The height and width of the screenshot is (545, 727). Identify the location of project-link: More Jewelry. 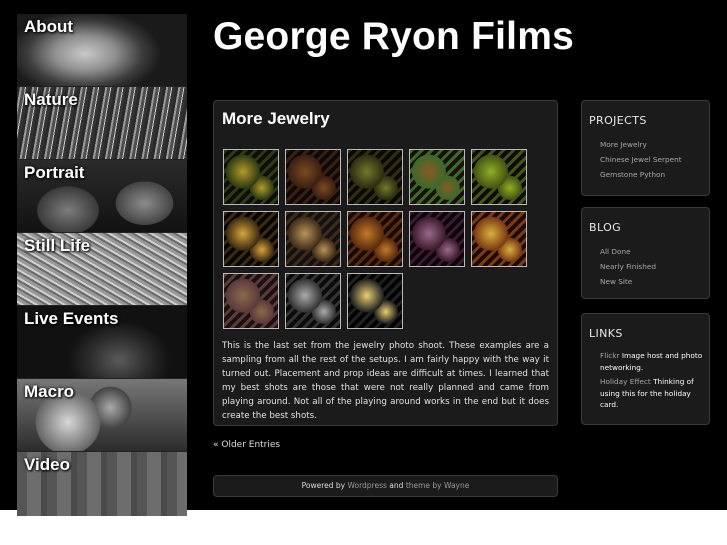
(652, 144).